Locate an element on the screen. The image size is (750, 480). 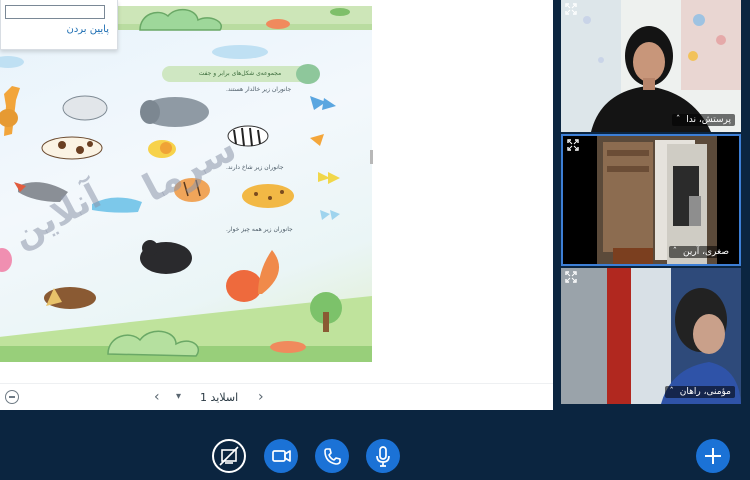
slide-title-banner: مجموعه‌ی شکل‌های برابر و جفت is located at coordinates (240, 74).